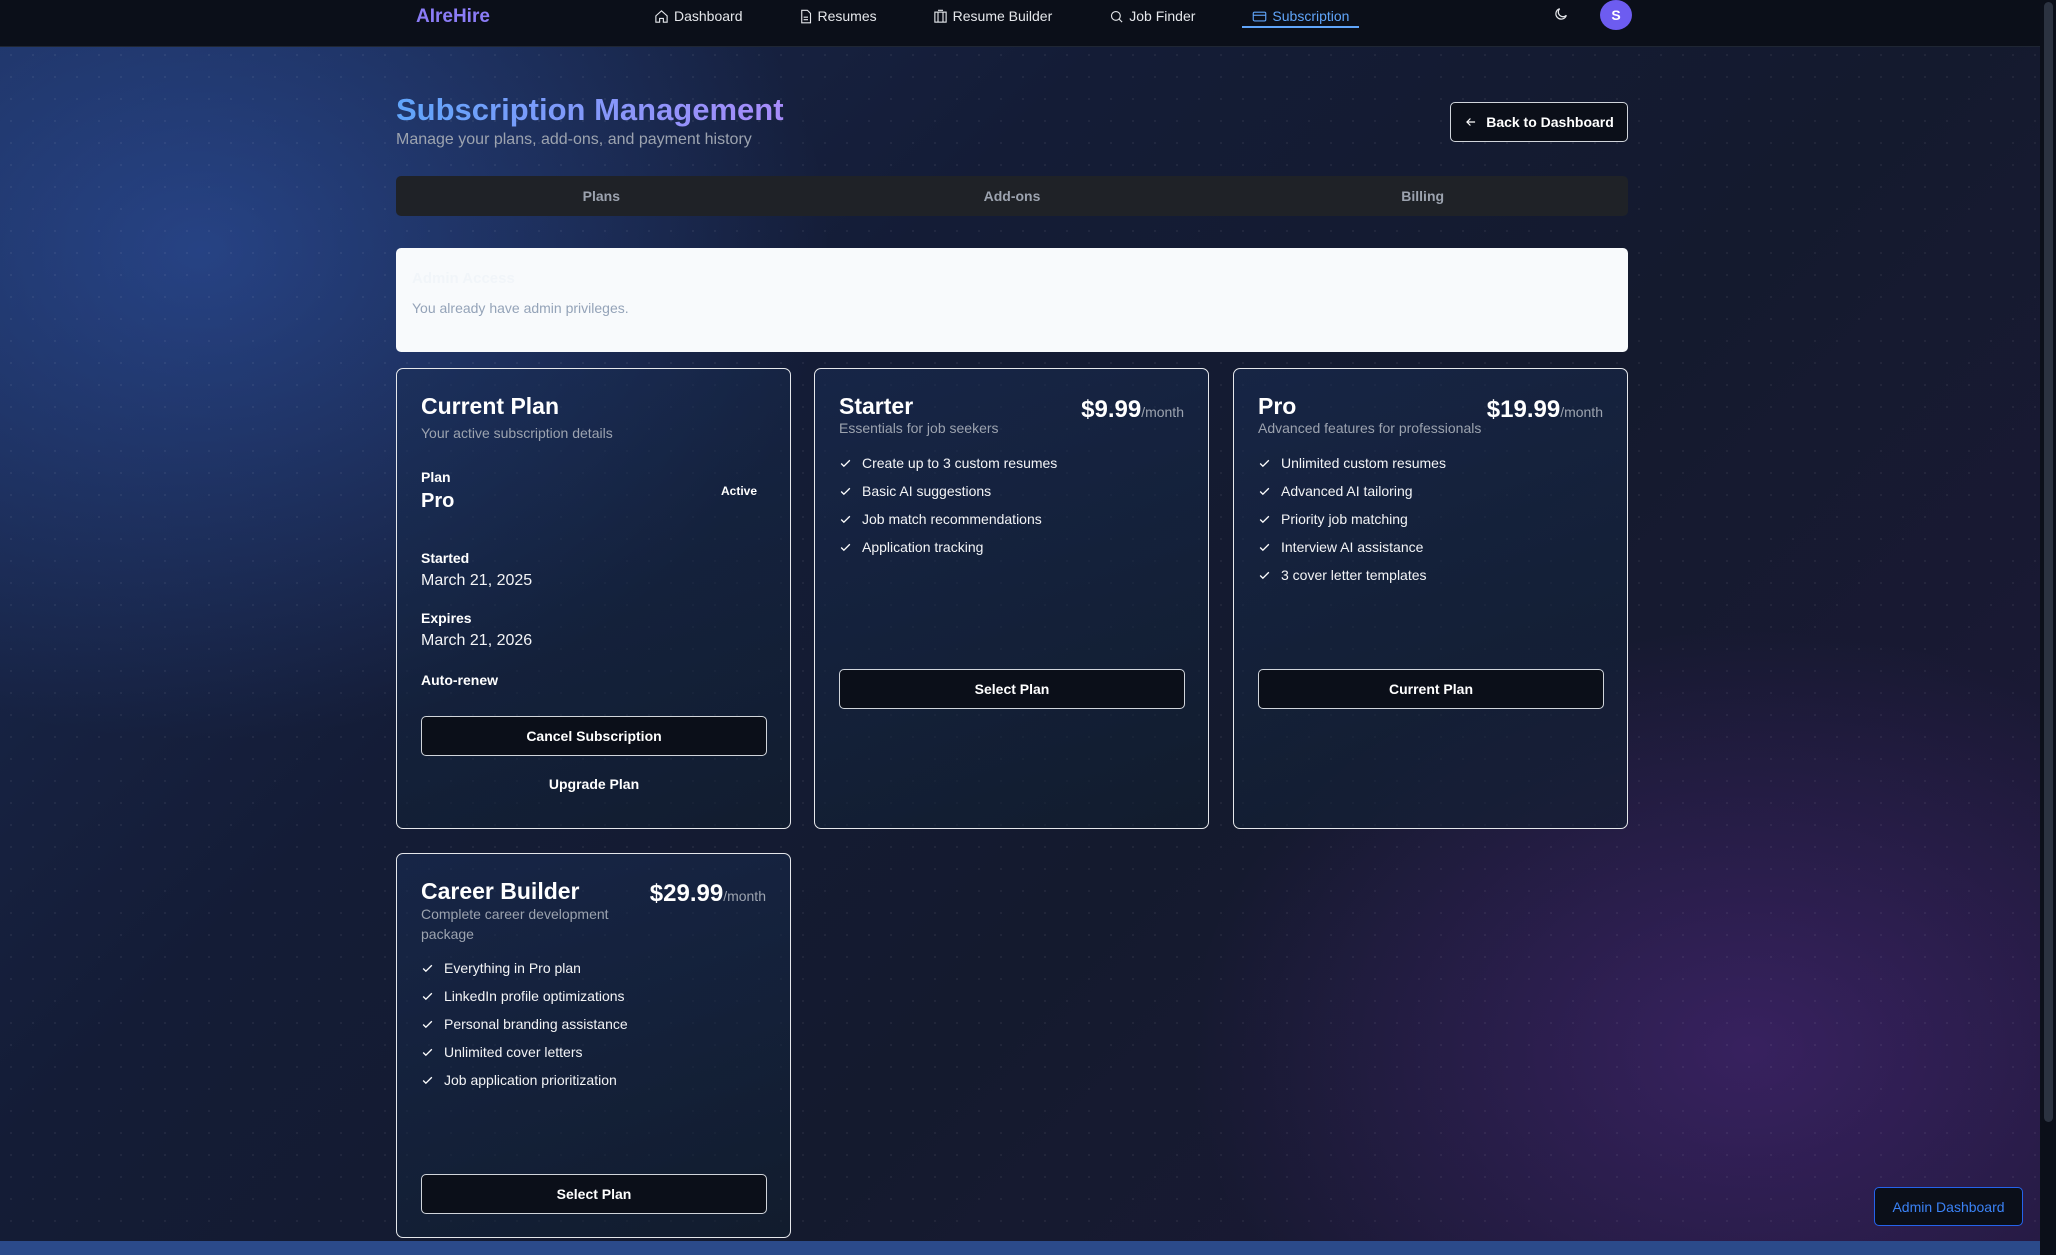 The height and width of the screenshot is (1255, 2056). What do you see at coordinates (1344, 519) in the screenshot?
I see `feature-text: Priority job matching` at bounding box center [1344, 519].